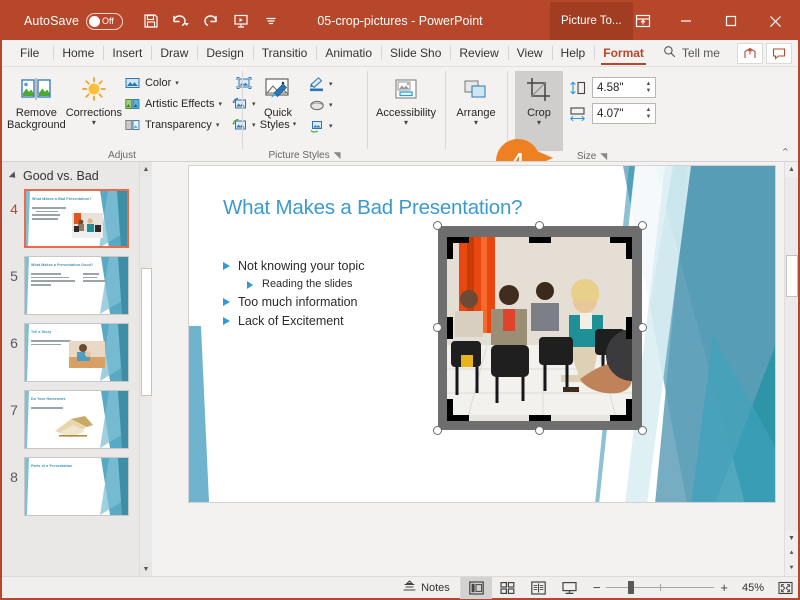 Image resolution: width=800 pixels, height=600 pixels. I want to click on transparency-button: Transparency ▾, so click(173, 125).